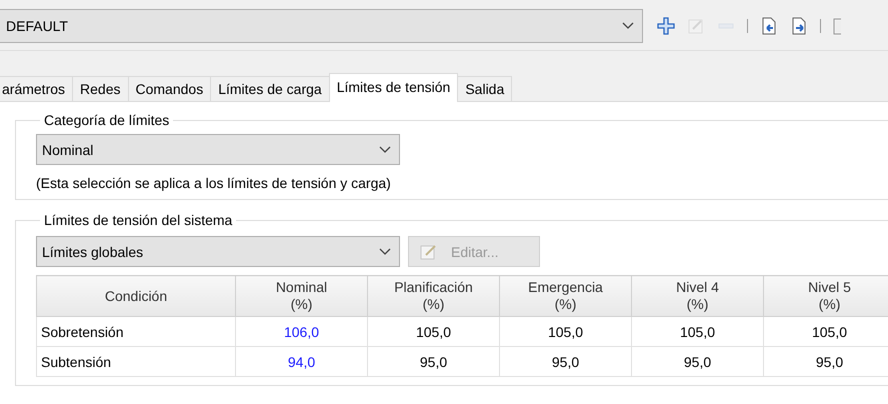  I want to click on group-title: Límites de tensión del sistema, so click(138, 220).